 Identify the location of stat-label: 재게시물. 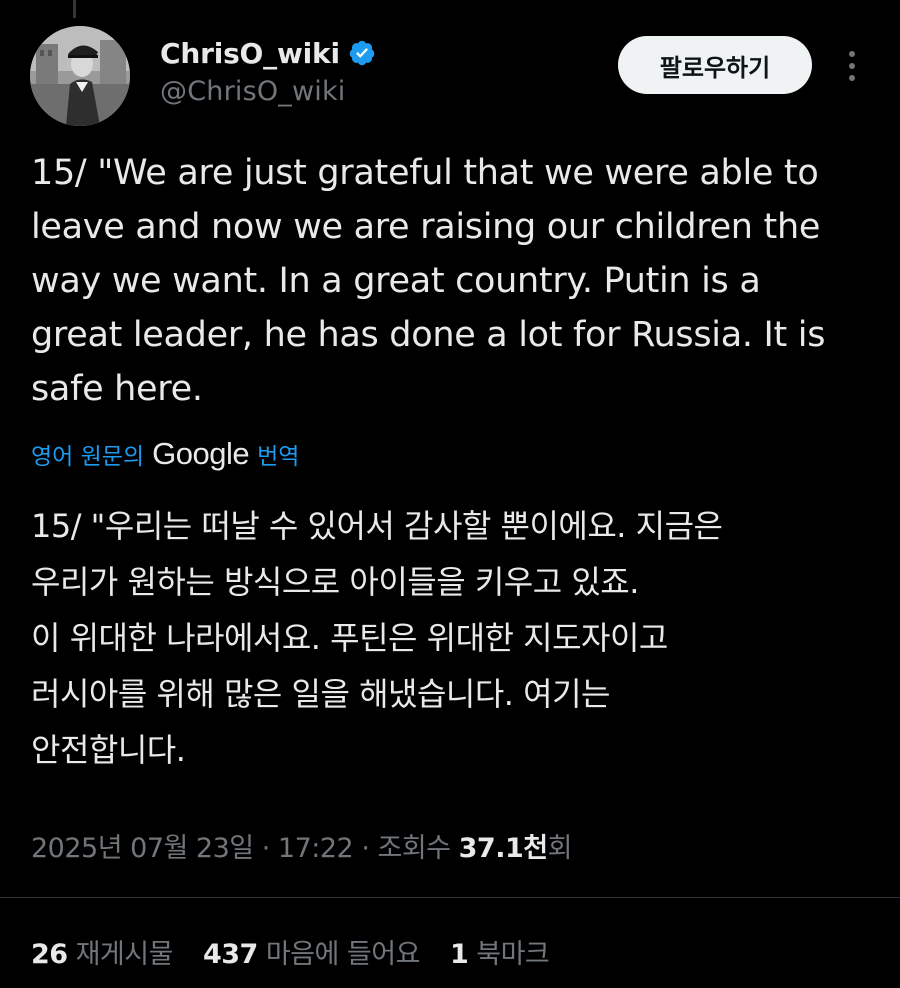
(124, 954).